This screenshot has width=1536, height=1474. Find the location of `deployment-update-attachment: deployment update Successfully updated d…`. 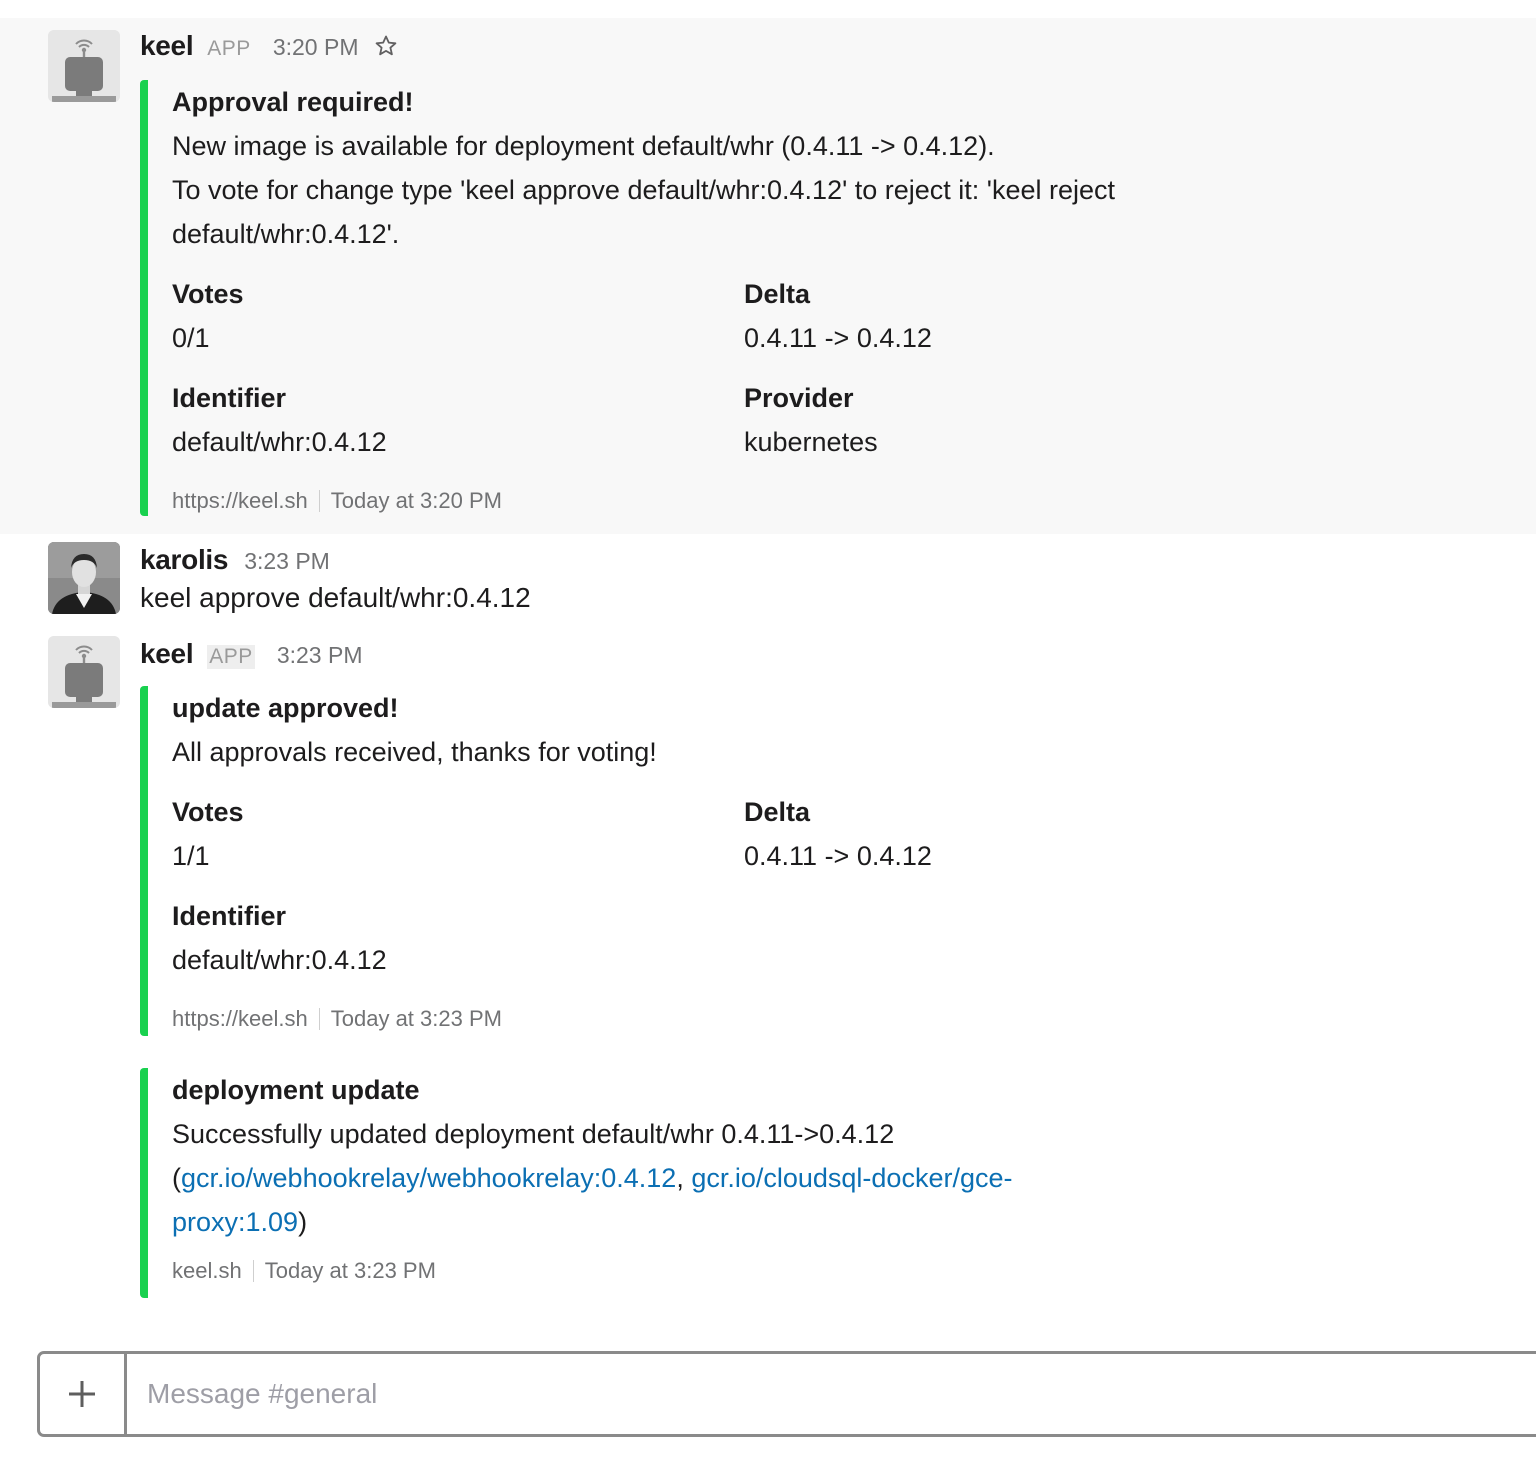

deployment-update-attachment: deployment update Successfully updated d… is located at coordinates (576, 1183).